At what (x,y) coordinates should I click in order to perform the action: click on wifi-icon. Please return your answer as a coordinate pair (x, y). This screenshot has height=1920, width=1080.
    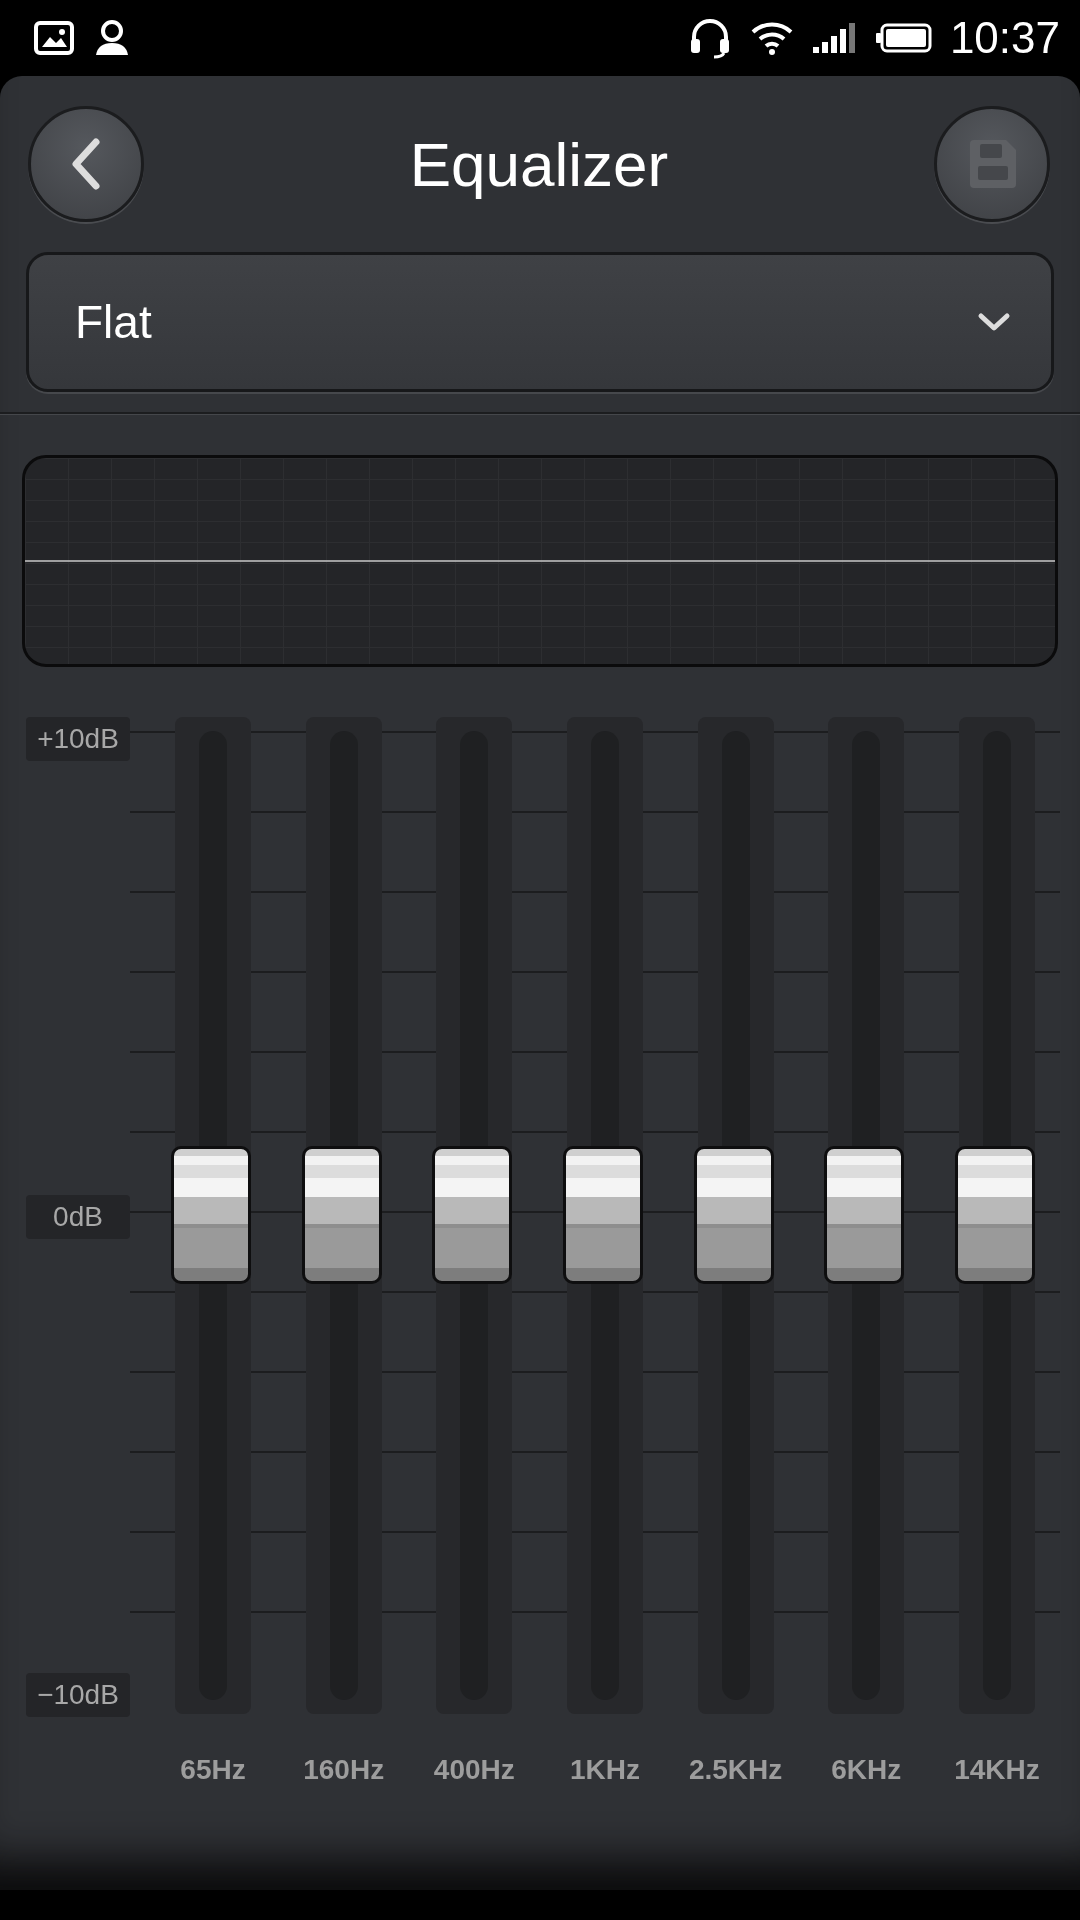
    Looking at the image, I should click on (771, 38).